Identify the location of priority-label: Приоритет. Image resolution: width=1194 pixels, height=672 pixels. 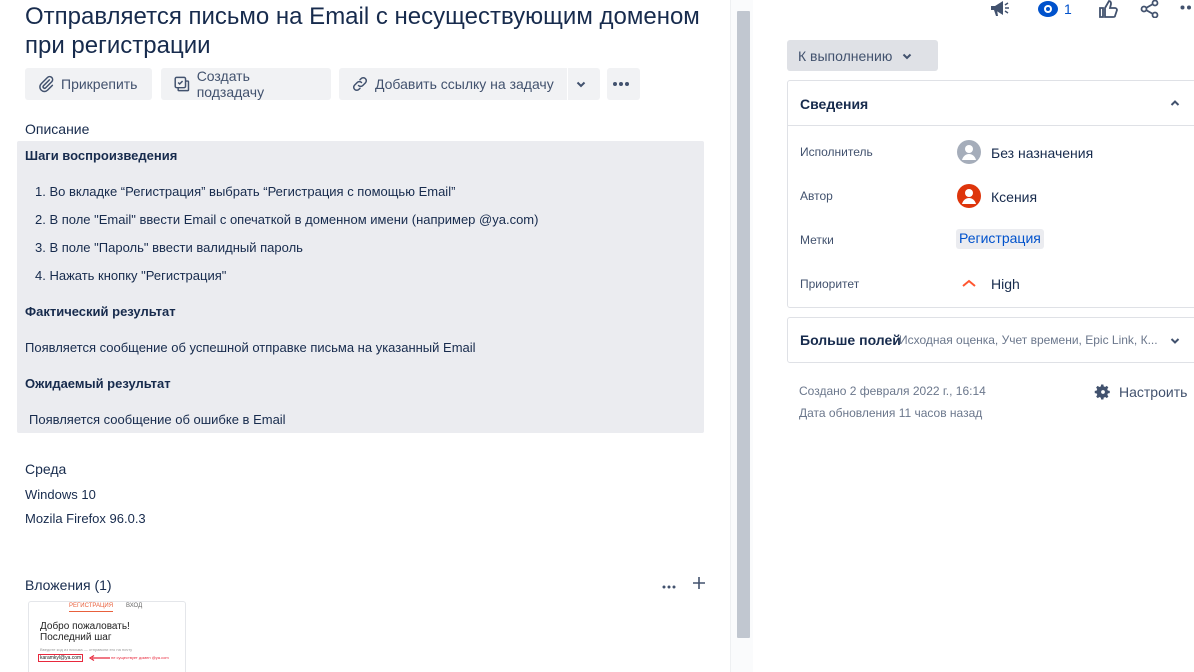
(830, 284).